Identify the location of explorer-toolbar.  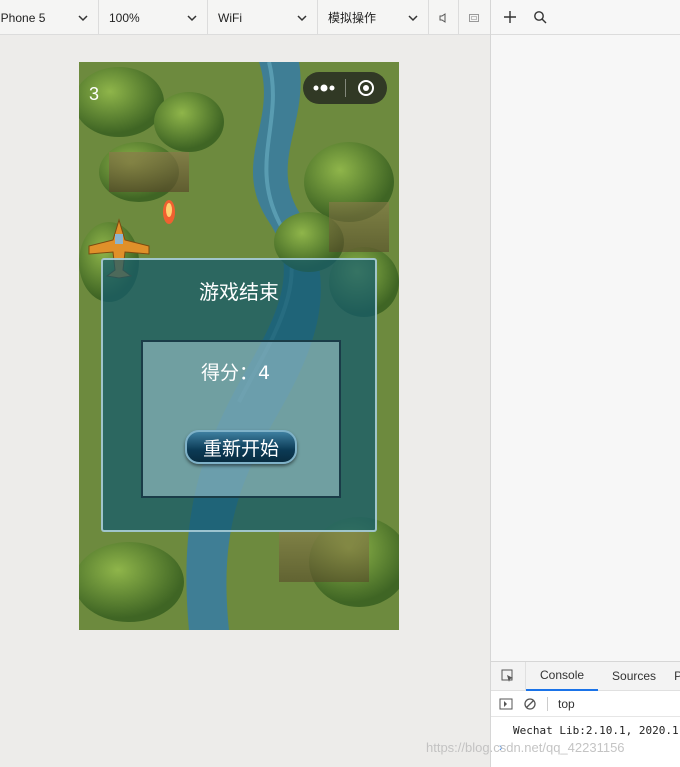
(585, 17).